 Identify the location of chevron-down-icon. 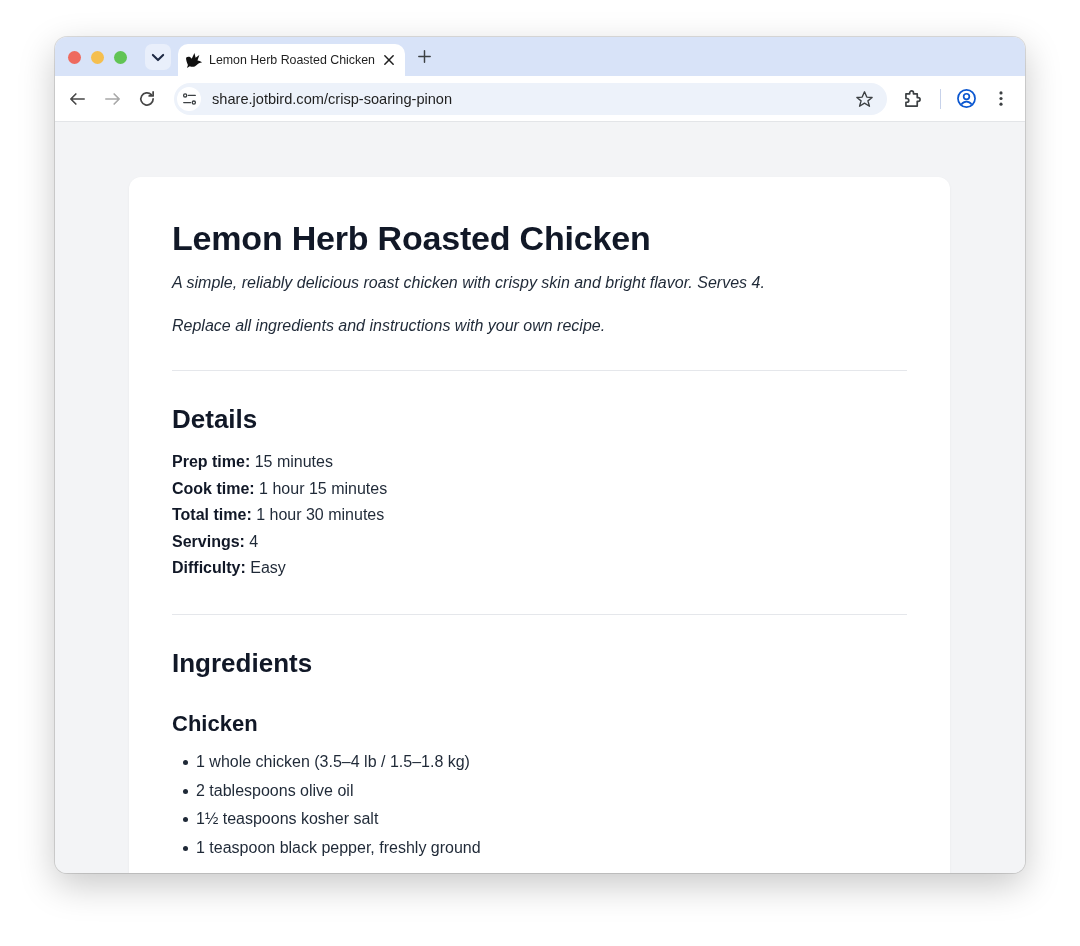
(158, 57).